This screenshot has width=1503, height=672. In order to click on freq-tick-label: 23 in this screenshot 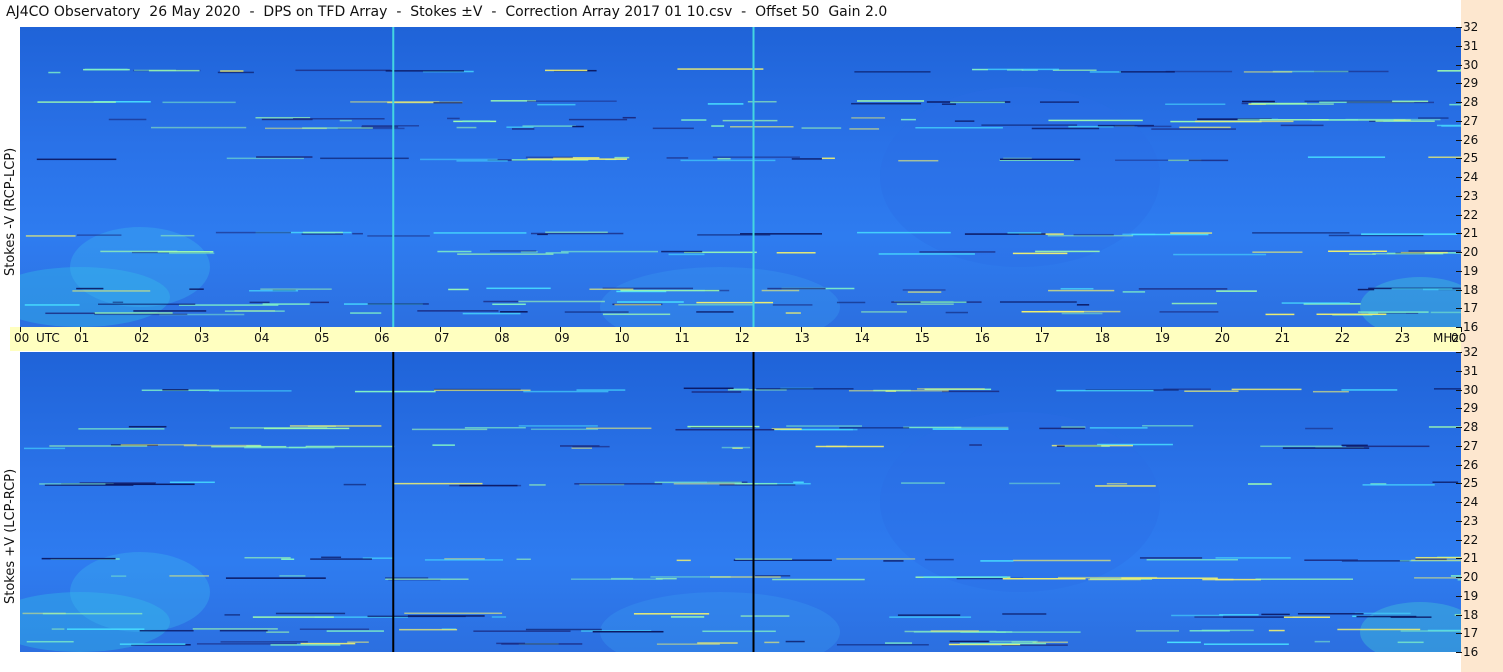, I will do `click(1471, 195)`.